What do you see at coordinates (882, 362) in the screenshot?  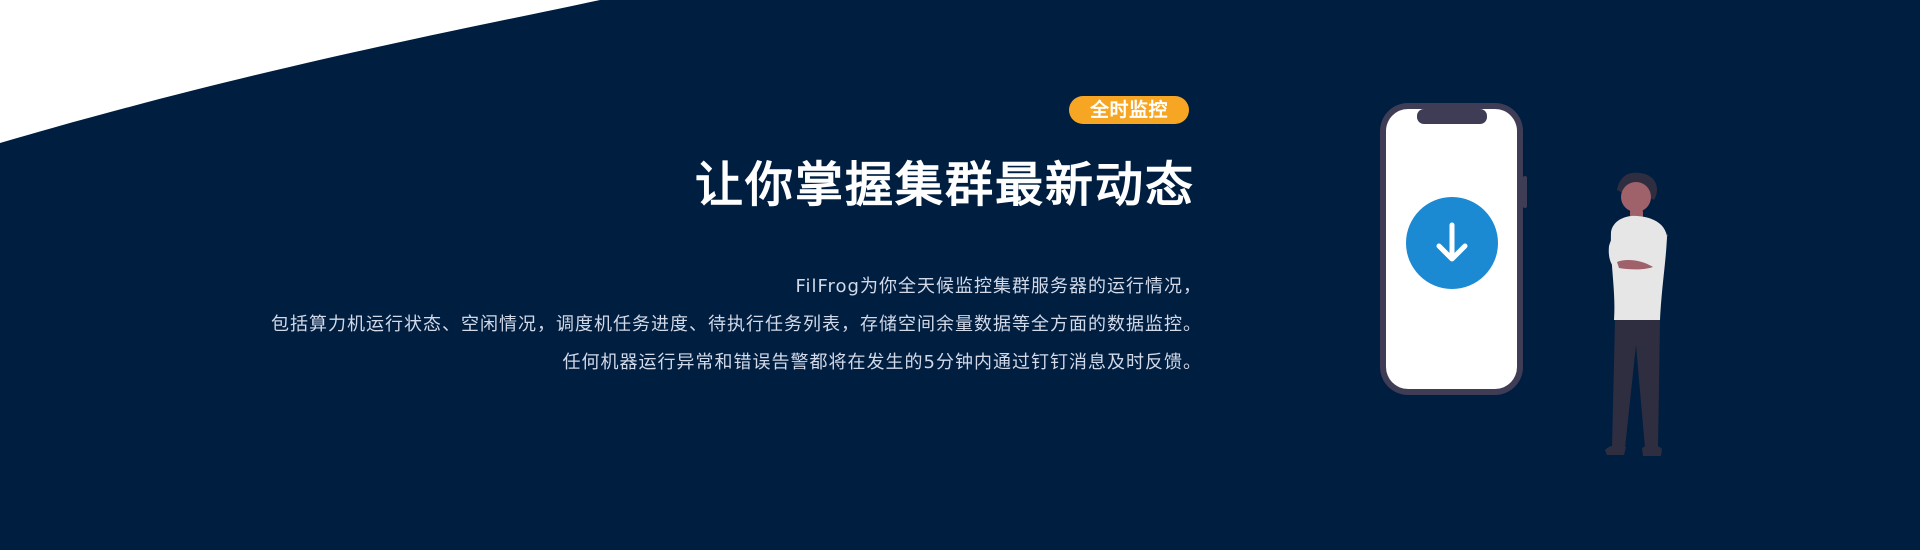 I see `description-line-3: 任何机器运行异常和错误告警都将在发生的5分钟内通过钉钉消息及时反馈。` at bounding box center [882, 362].